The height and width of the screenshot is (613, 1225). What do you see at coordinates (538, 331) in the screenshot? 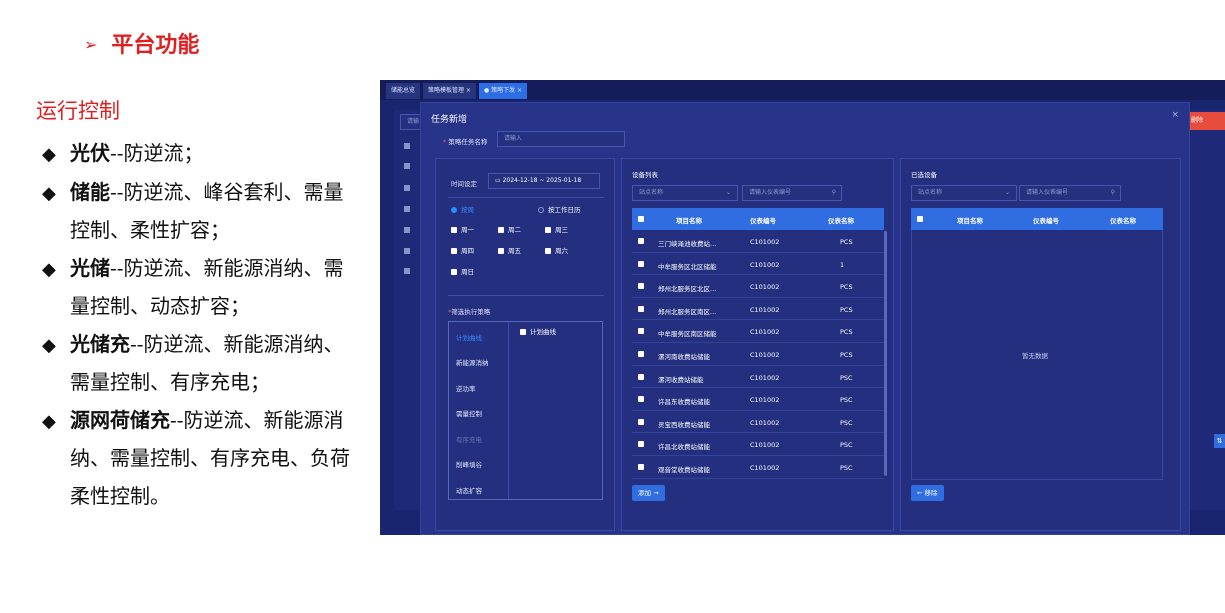
I see `checkbox-plan-curve: 计划曲线` at bounding box center [538, 331].